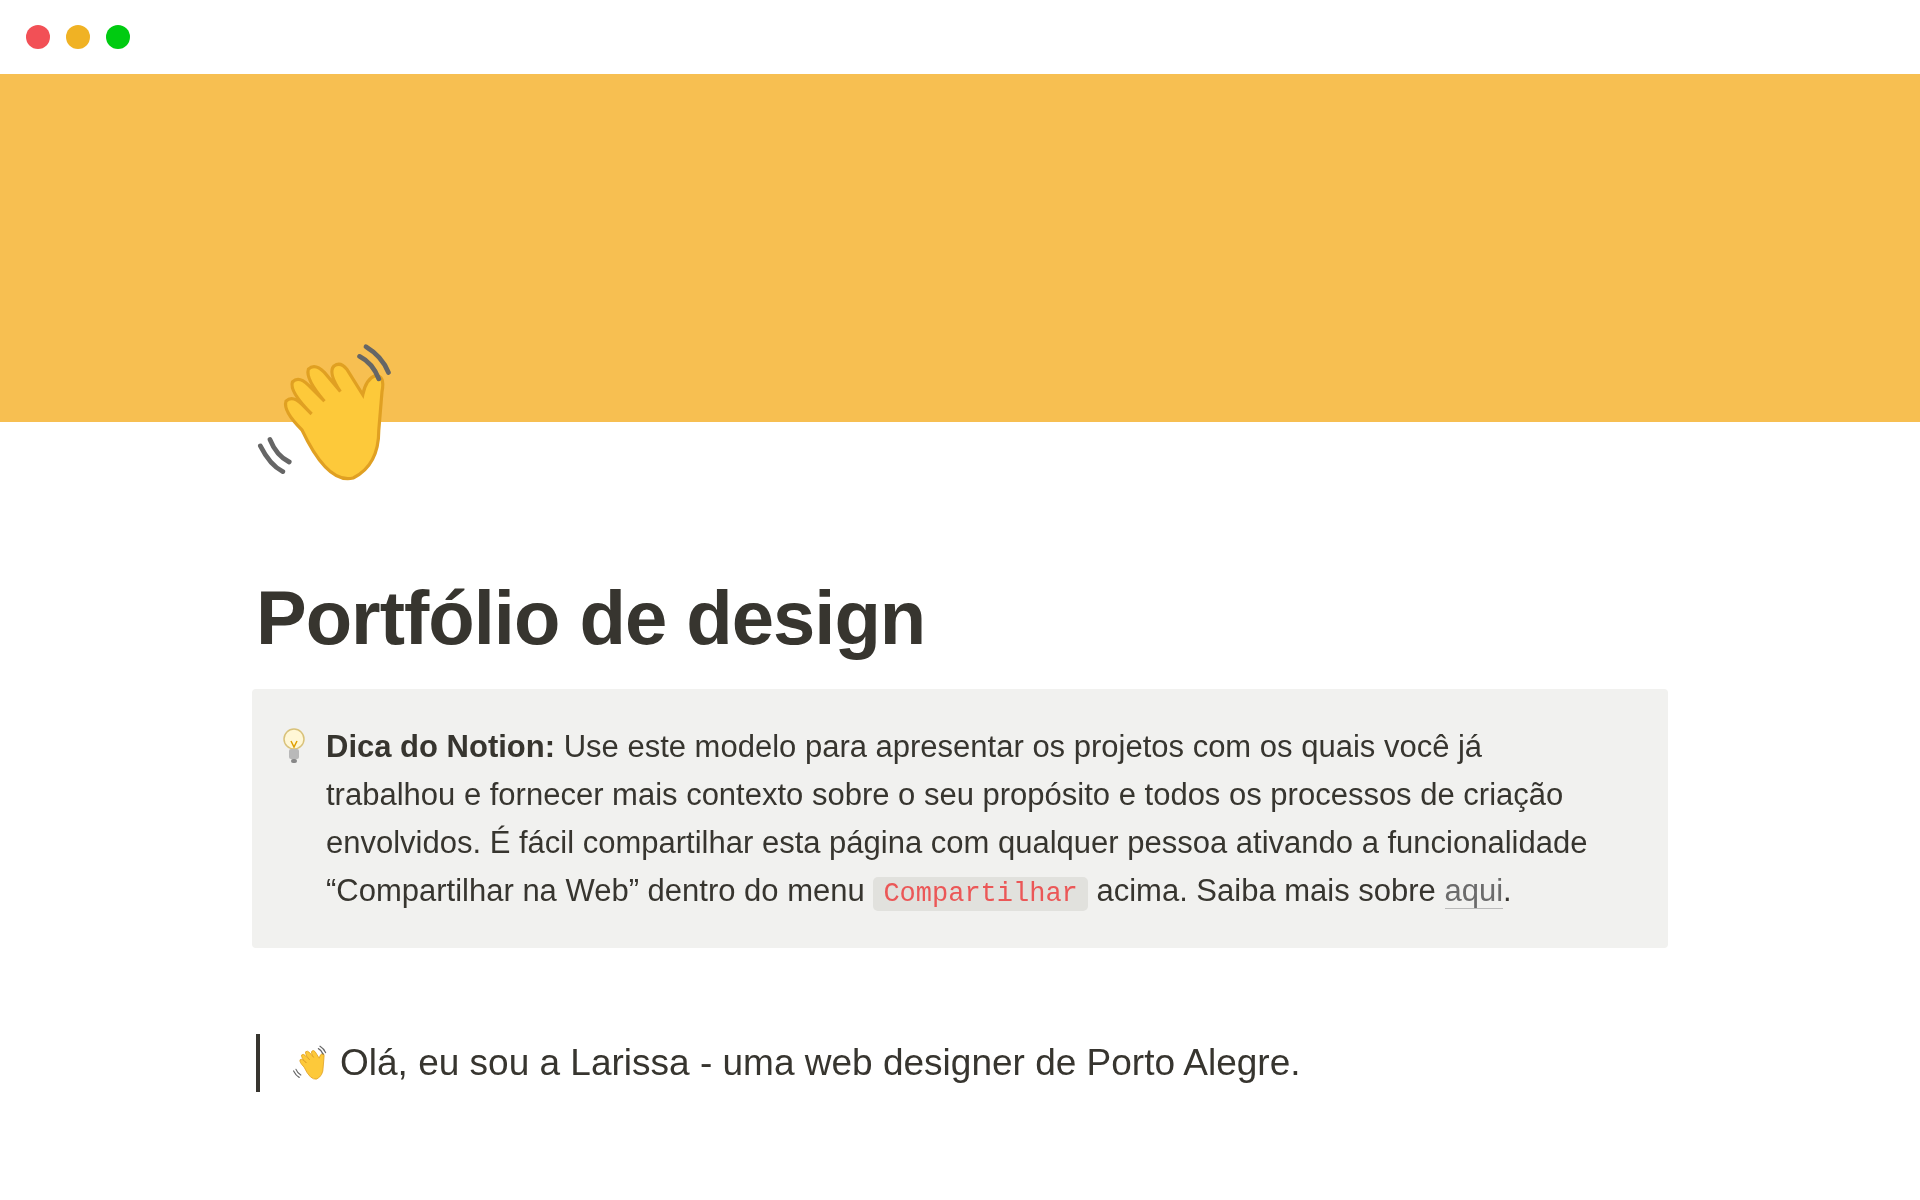 This screenshot has width=1920, height=1200. What do you see at coordinates (820, 1063) in the screenshot?
I see `quote-text: Olá, eu sou a Larissa - uma web designer de Porto Alegre.` at bounding box center [820, 1063].